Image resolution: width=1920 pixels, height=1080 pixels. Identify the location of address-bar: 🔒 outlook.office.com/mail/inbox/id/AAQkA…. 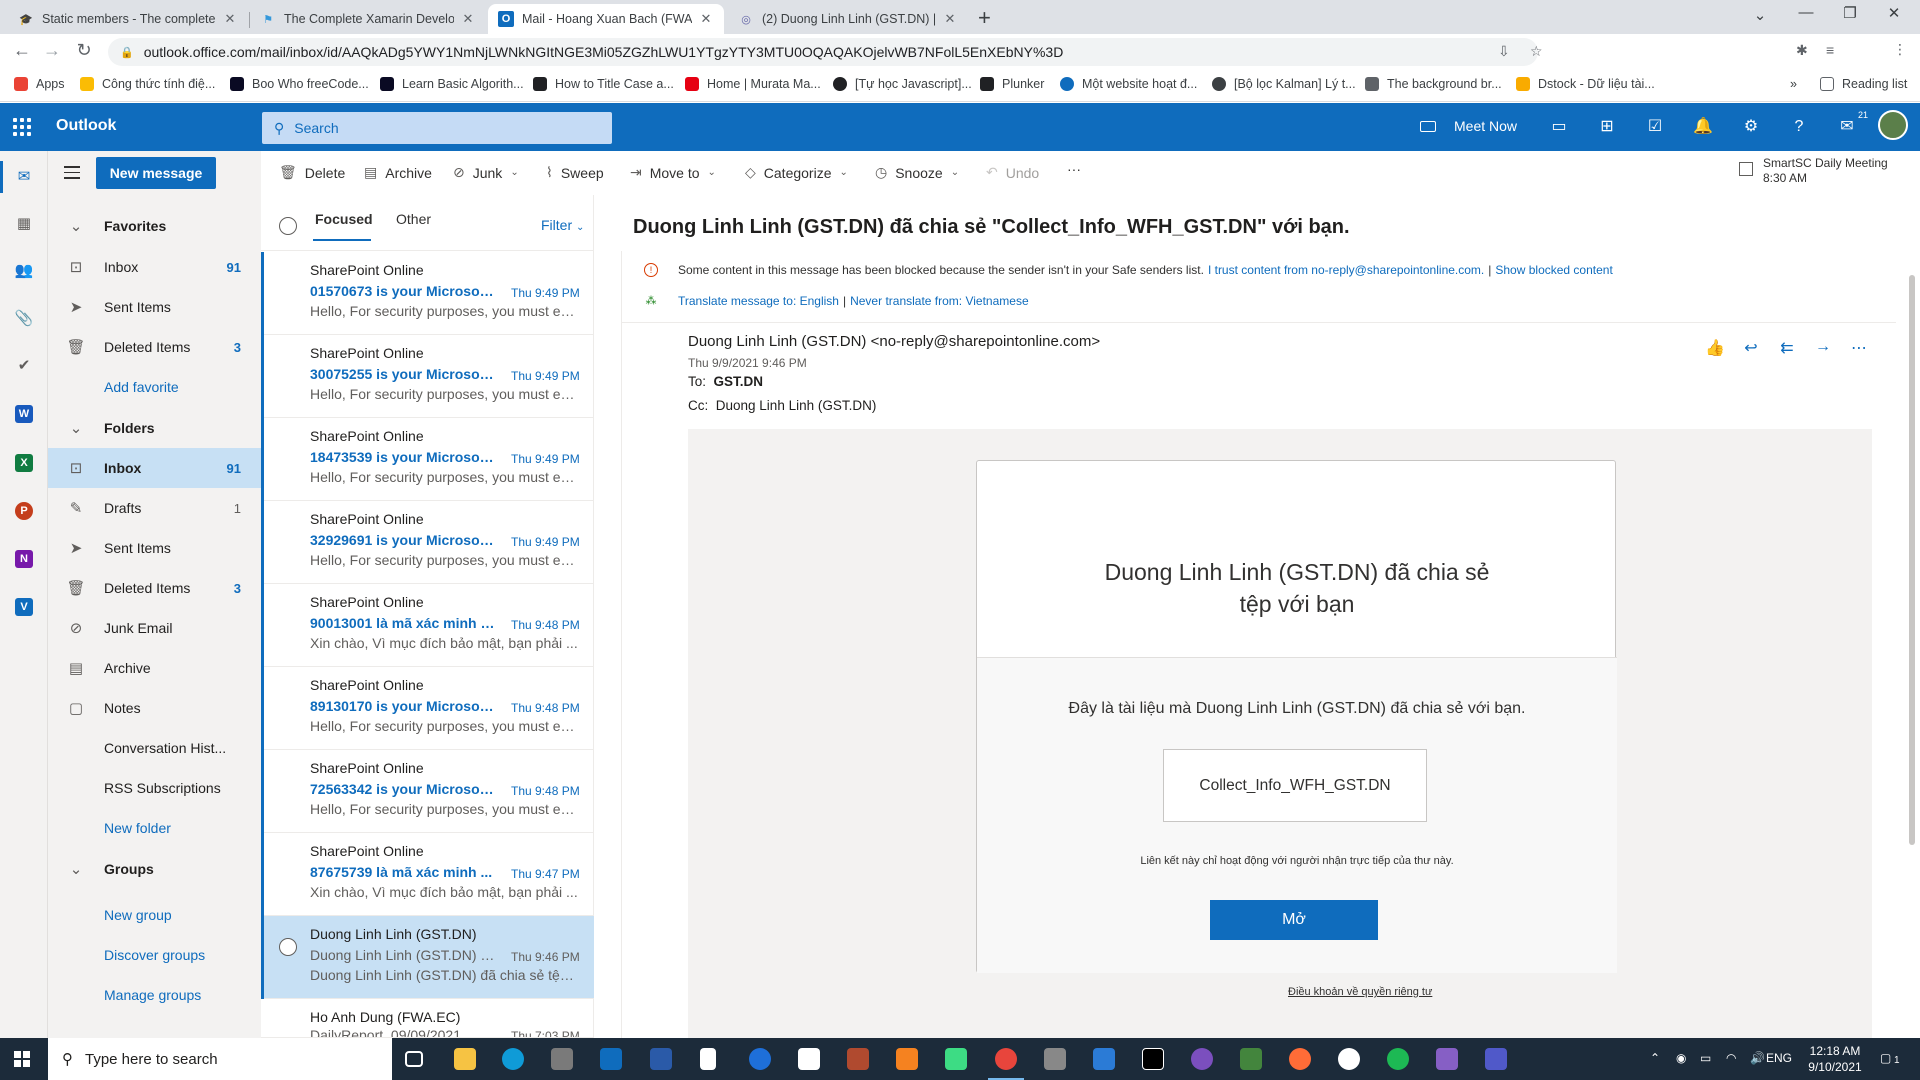
(823, 52).